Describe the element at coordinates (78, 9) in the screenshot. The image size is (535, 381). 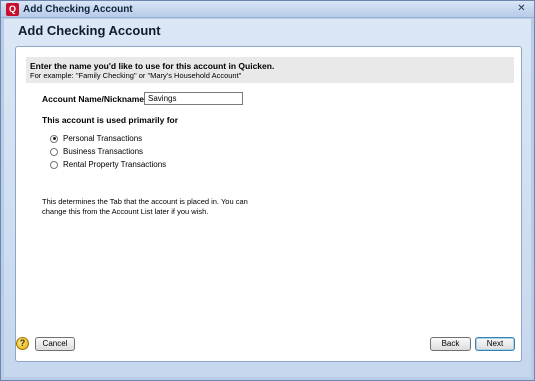
I see `window-title: Add Checking Account` at that location.